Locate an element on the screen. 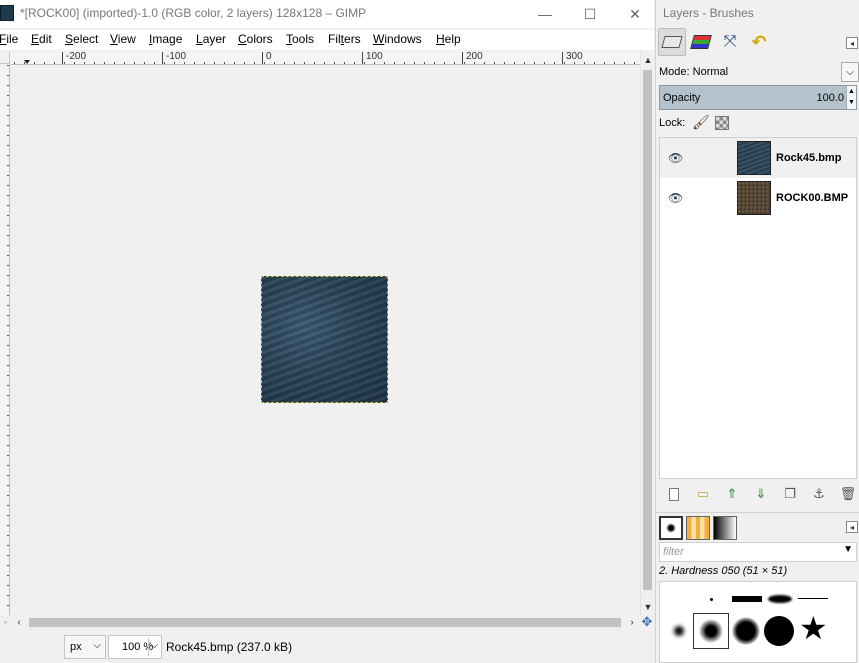  opacity-spinner: ▲ ▼ is located at coordinates (851, 97).